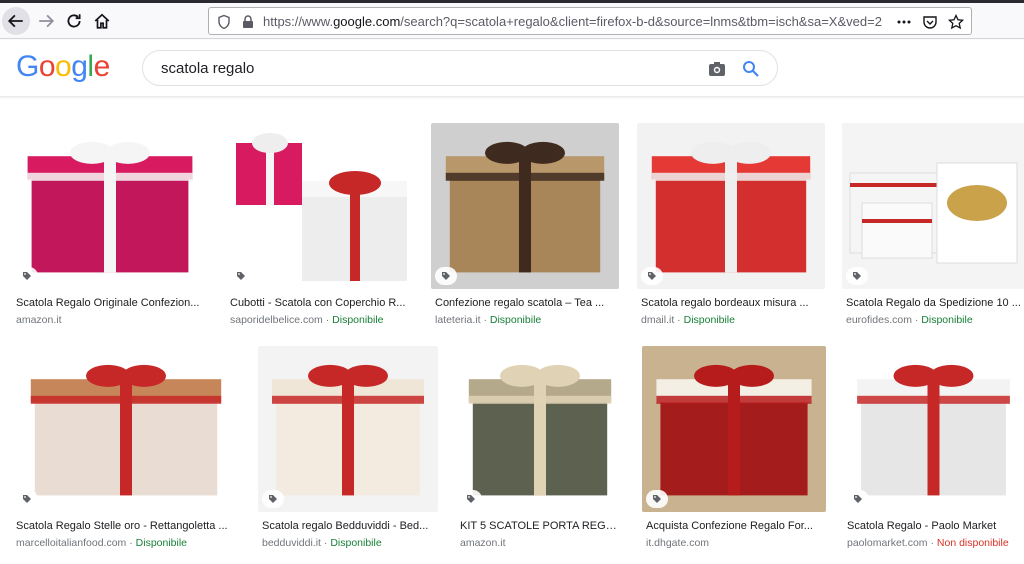  I want to click on availability-status: Non disponibile, so click(972, 543).